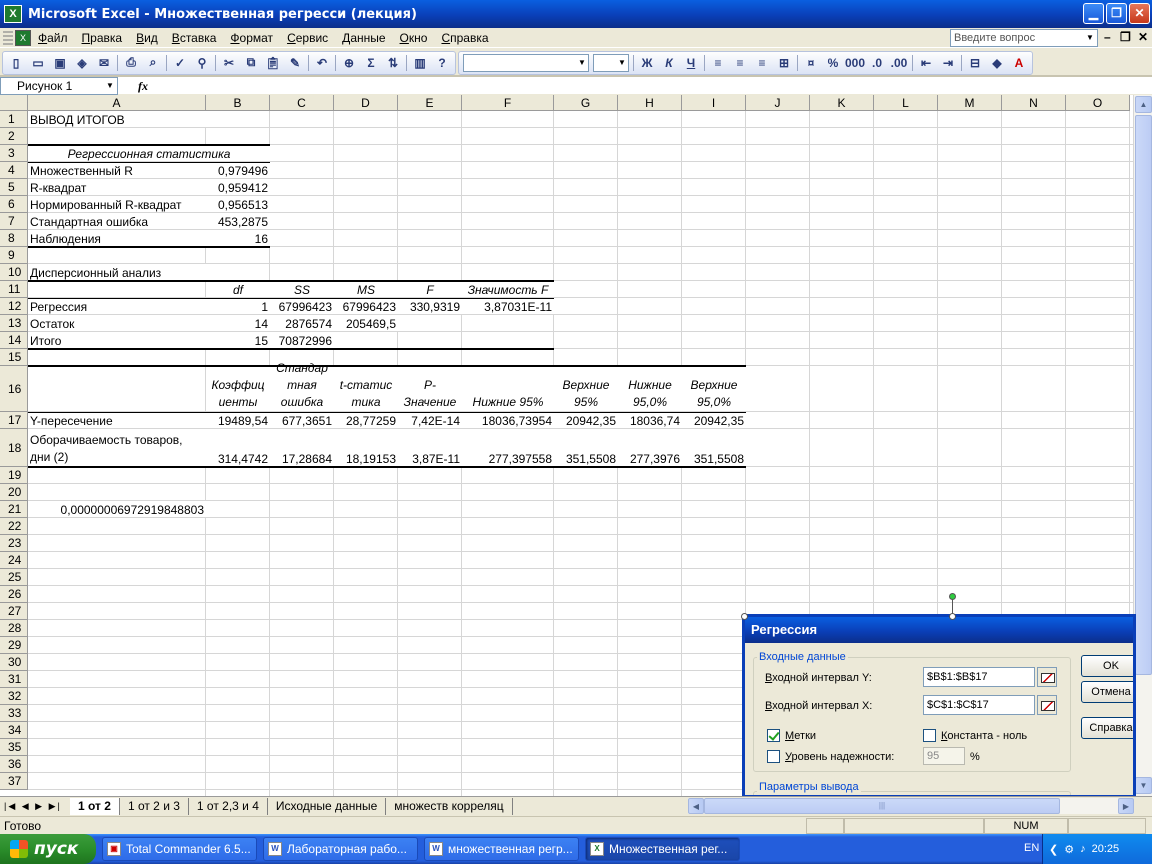 Image resolution: width=1152 pixels, height=864 pixels. What do you see at coordinates (14, 628) in the screenshot?
I see `row-header: 28` at bounding box center [14, 628].